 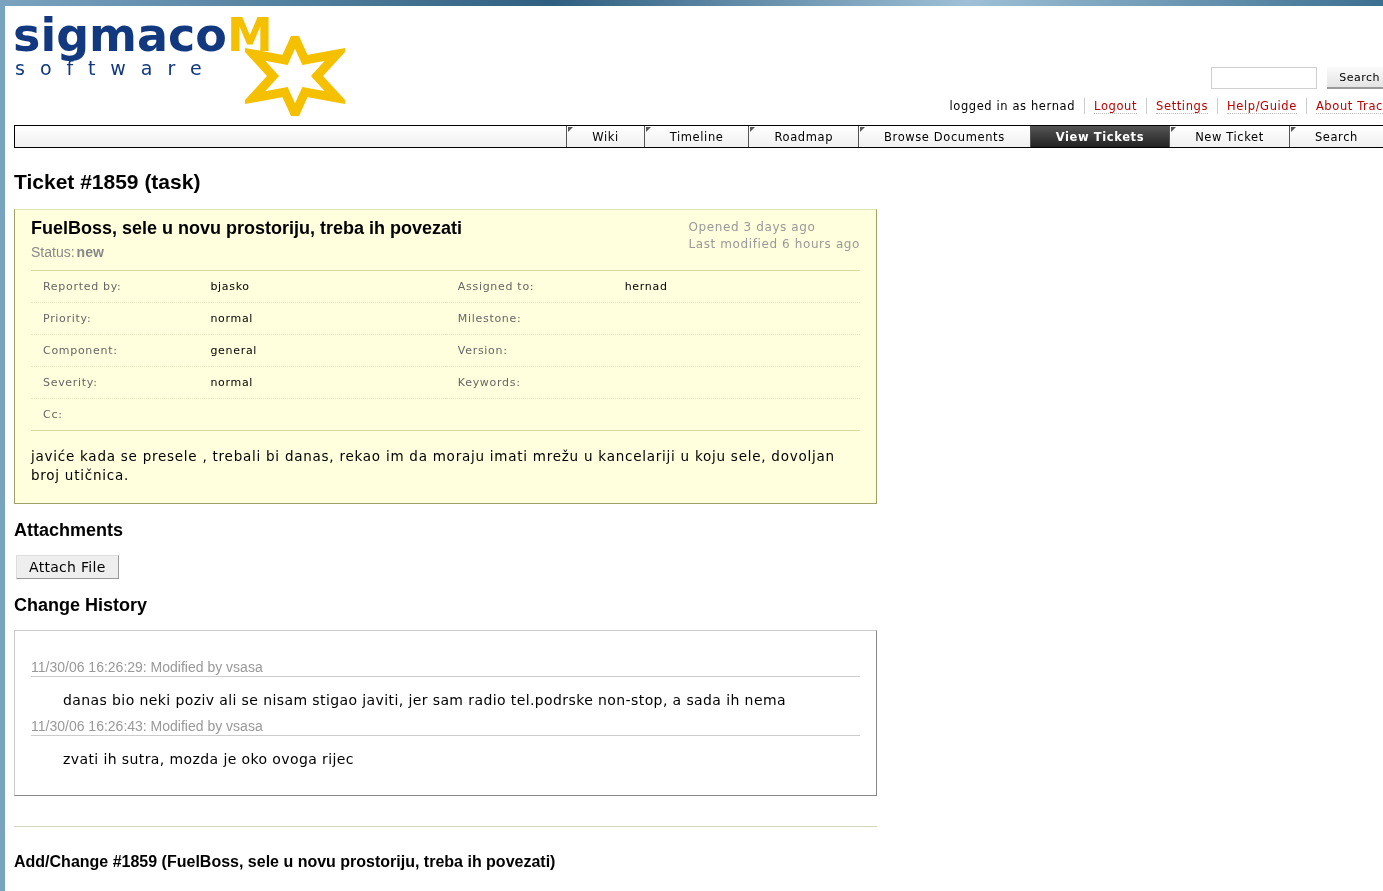 I want to click on change-header: 11/30/06 16:26:29: Modified by vsasa, so click(x=445, y=668).